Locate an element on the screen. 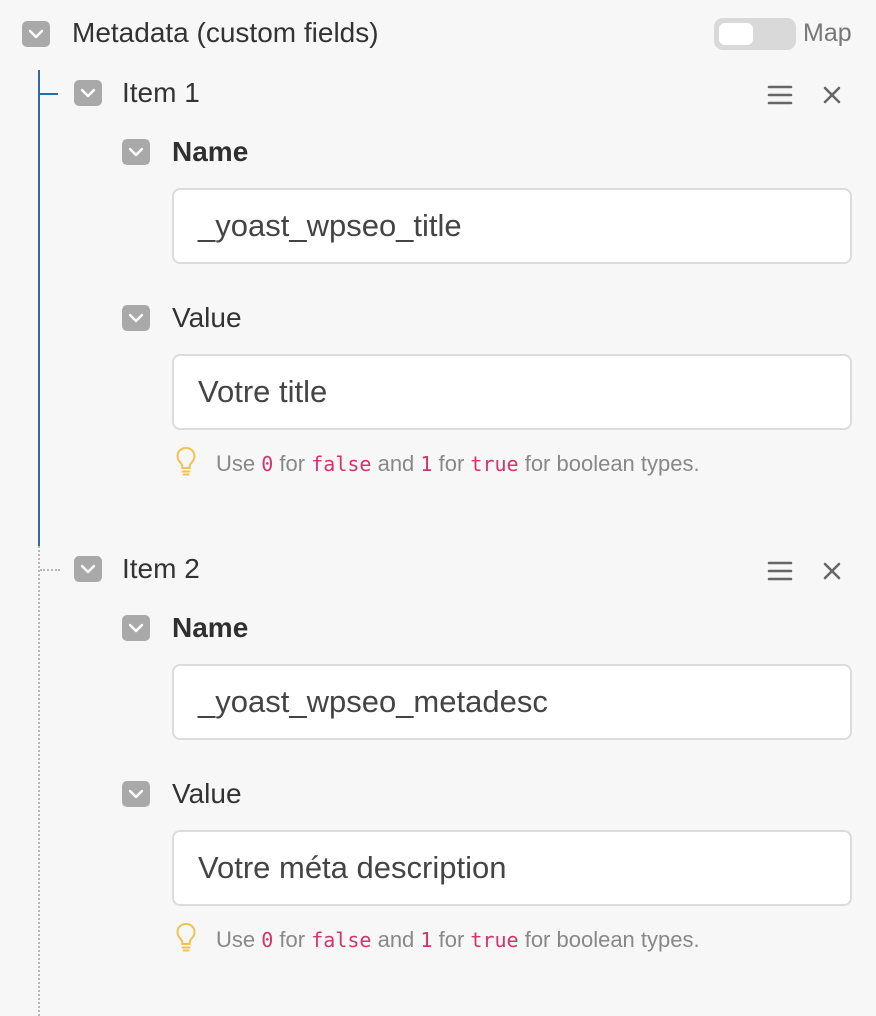  metadata-collapse-toggle is located at coordinates (36, 34).